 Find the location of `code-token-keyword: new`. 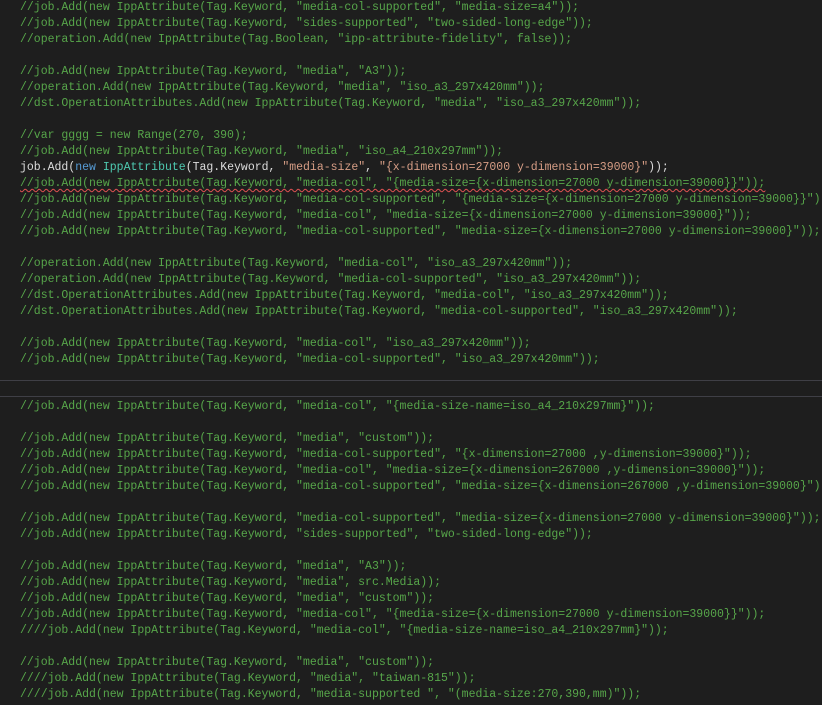

code-token-keyword: new is located at coordinates (85, 167).